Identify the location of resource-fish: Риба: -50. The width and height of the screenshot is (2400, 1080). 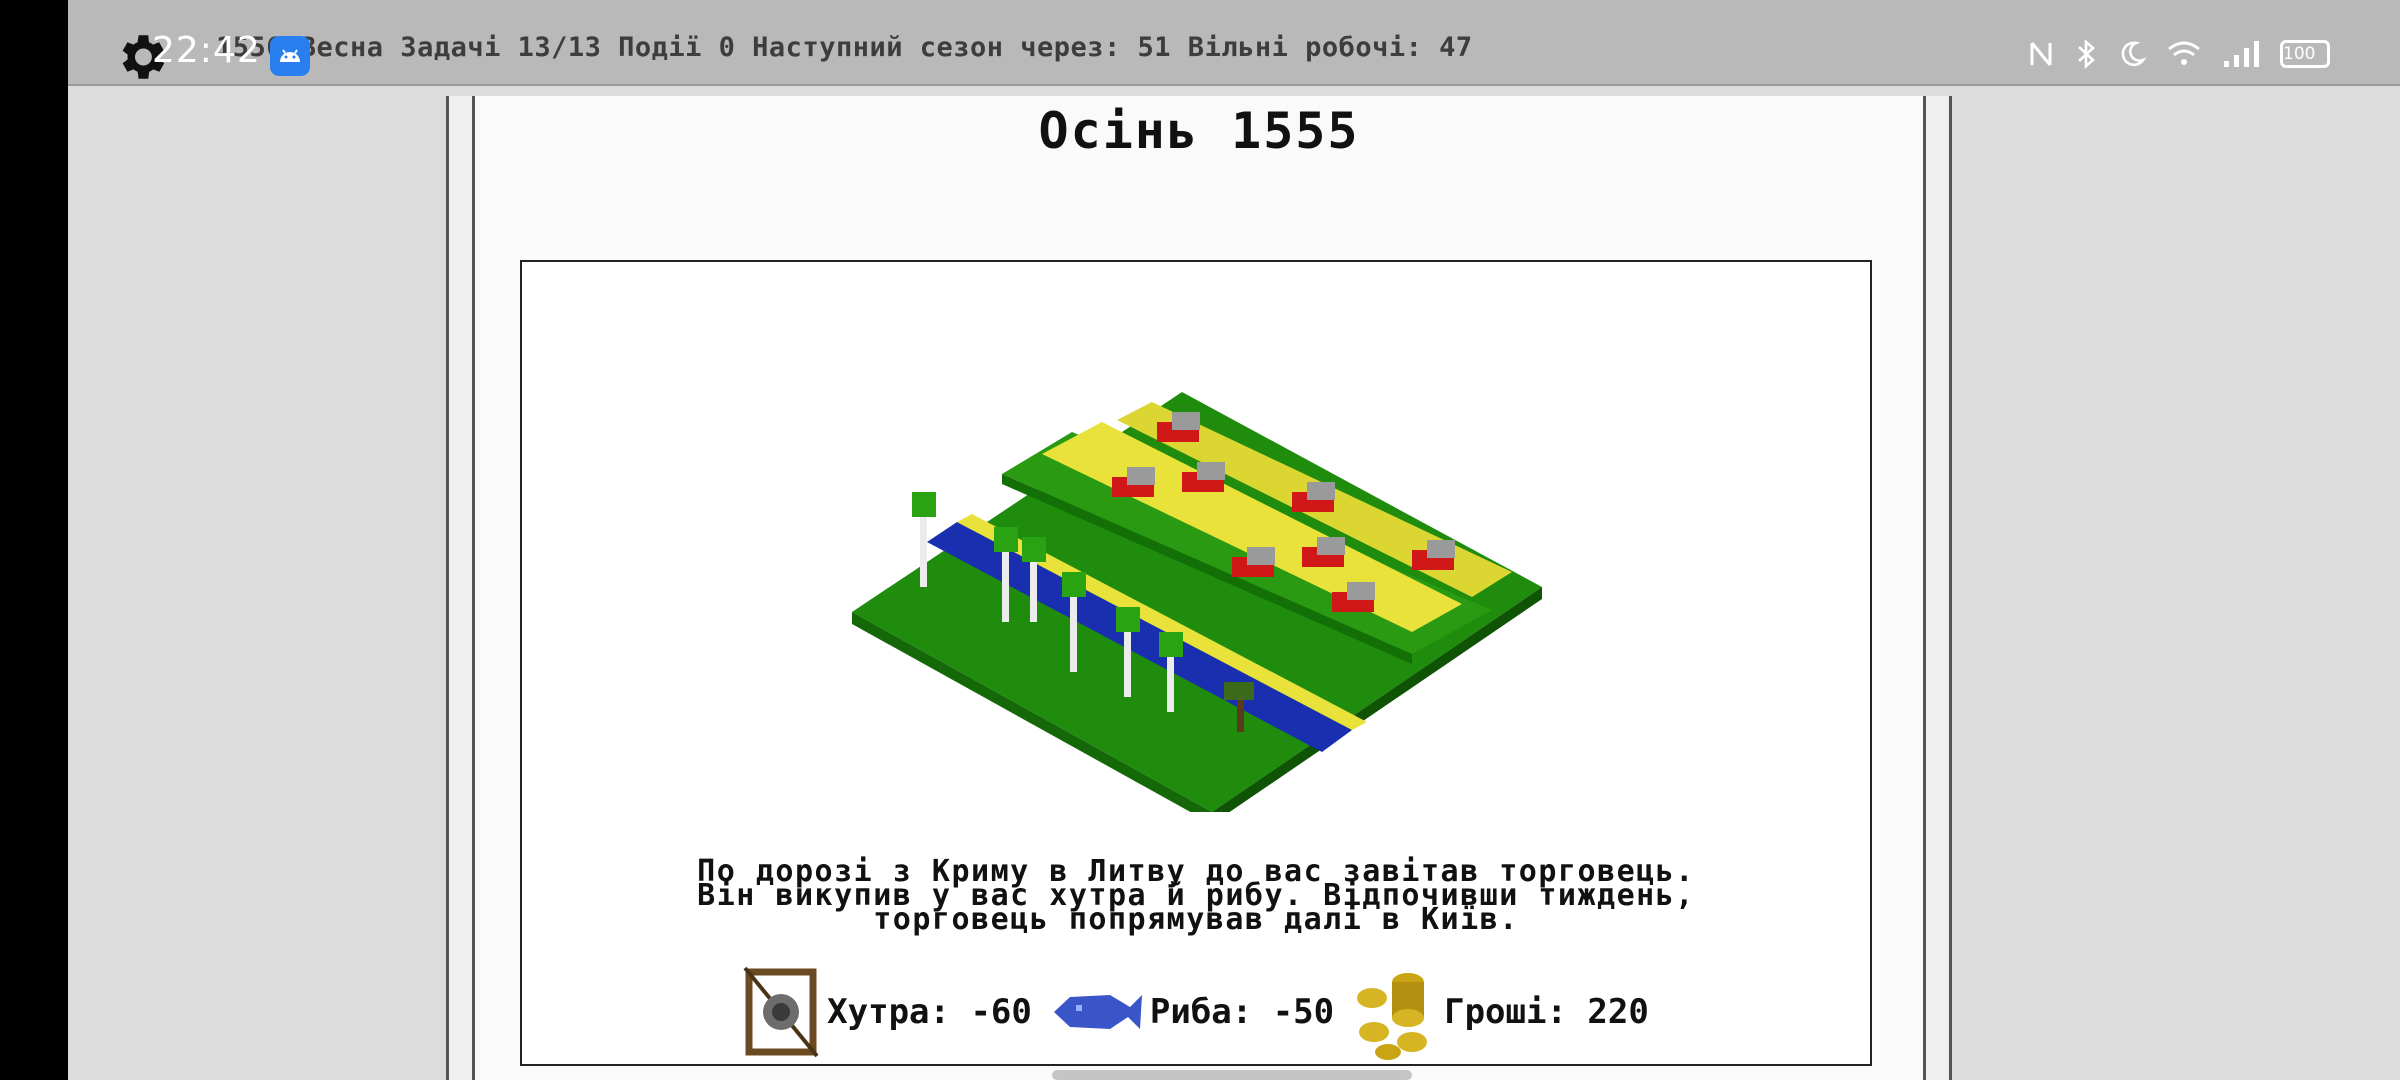
(1192, 1012).